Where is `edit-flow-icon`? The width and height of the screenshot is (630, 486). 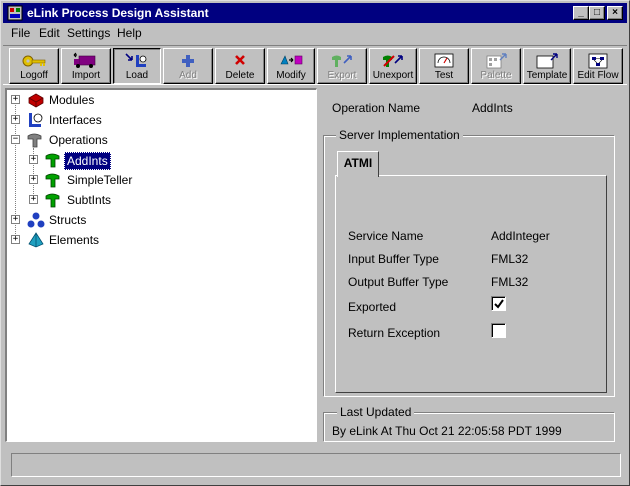
edit-flow-icon is located at coordinates (598, 61).